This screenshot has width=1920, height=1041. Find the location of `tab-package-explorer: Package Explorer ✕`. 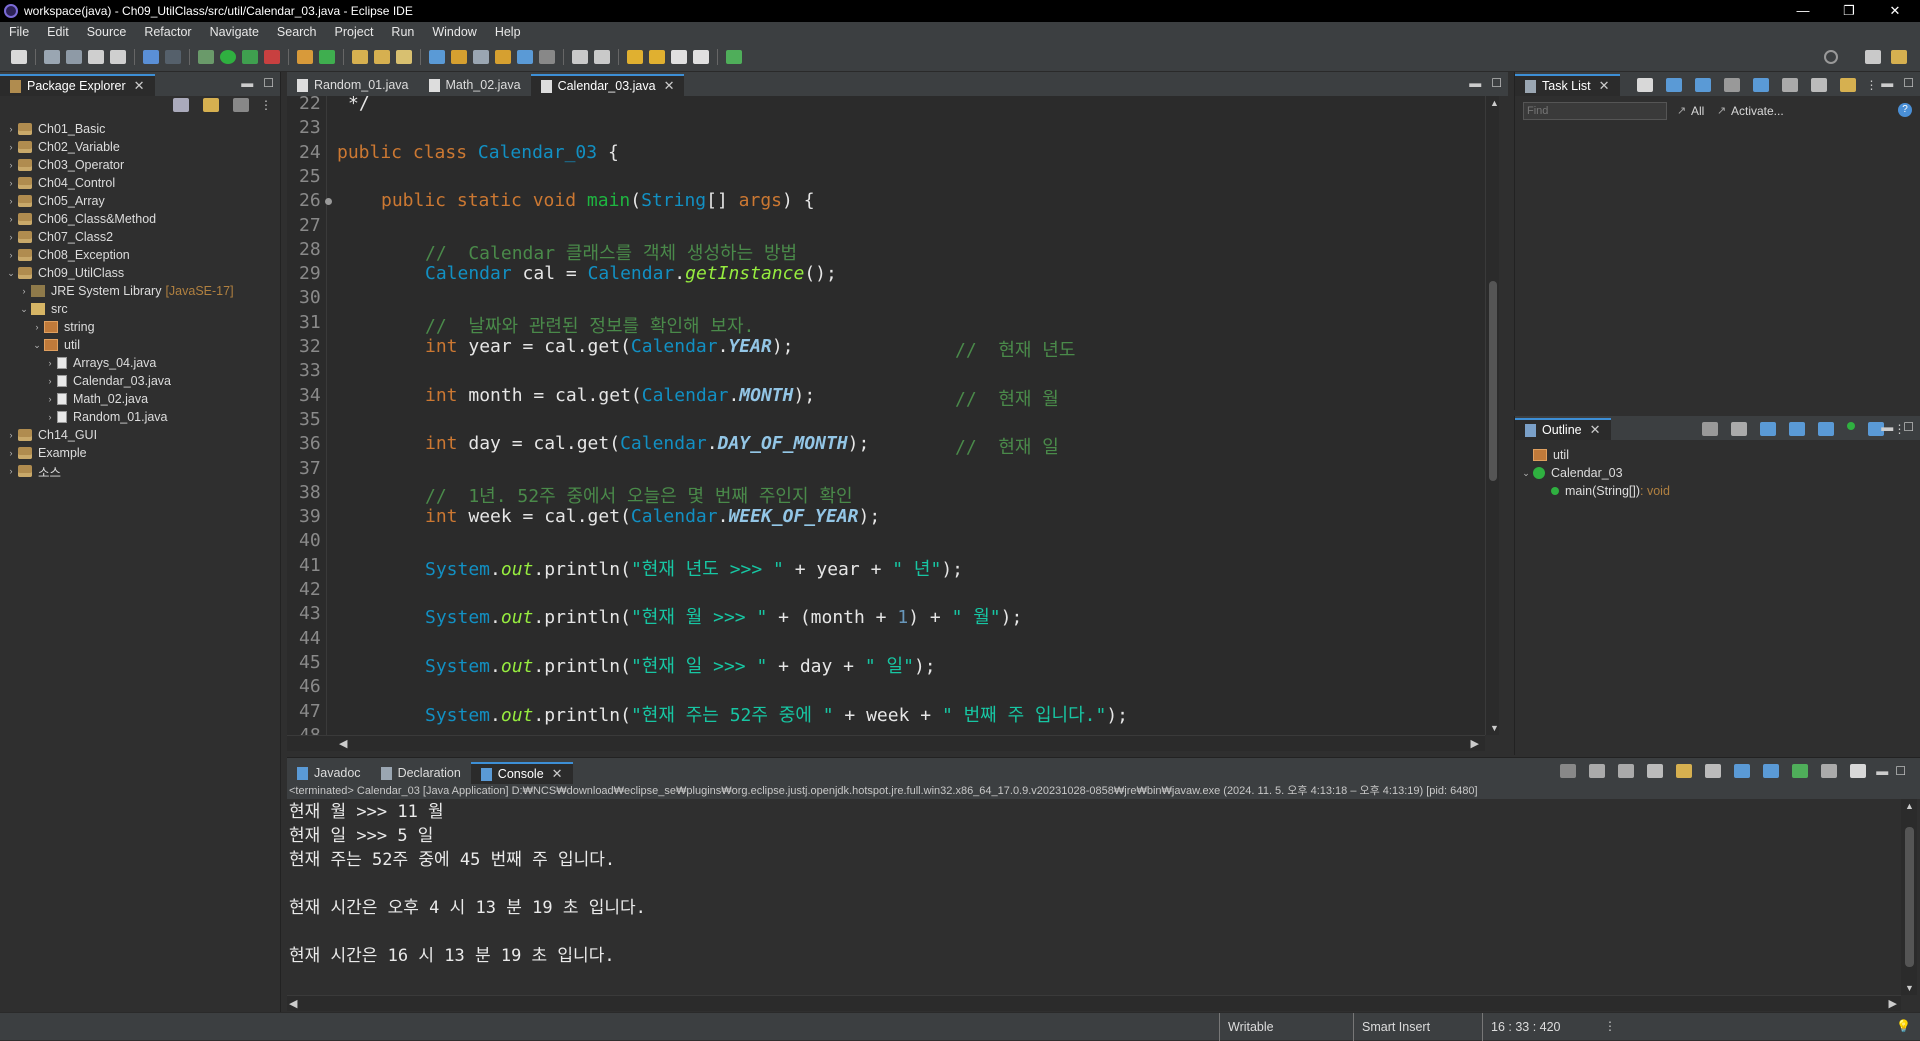

tab-package-explorer: Package Explorer ✕ is located at coordinates (77, 85).